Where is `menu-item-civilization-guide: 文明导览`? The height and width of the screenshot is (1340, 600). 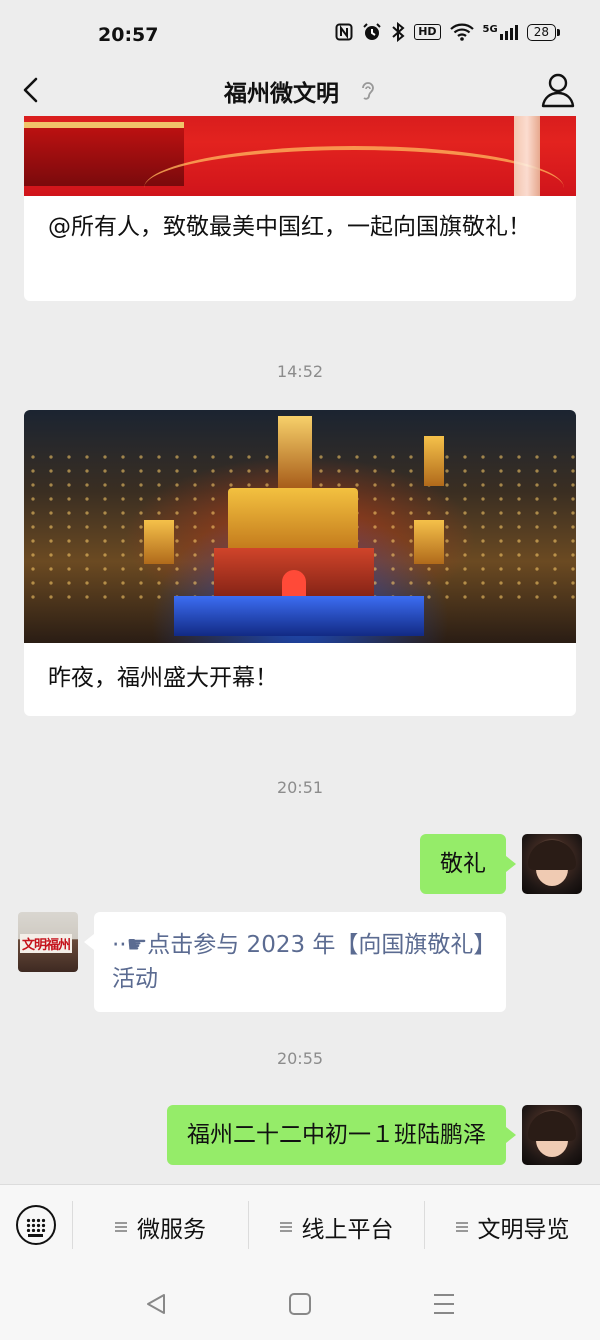 menu-item-civilization-guide: 文明导览 is located at coordinates (512, 1227).